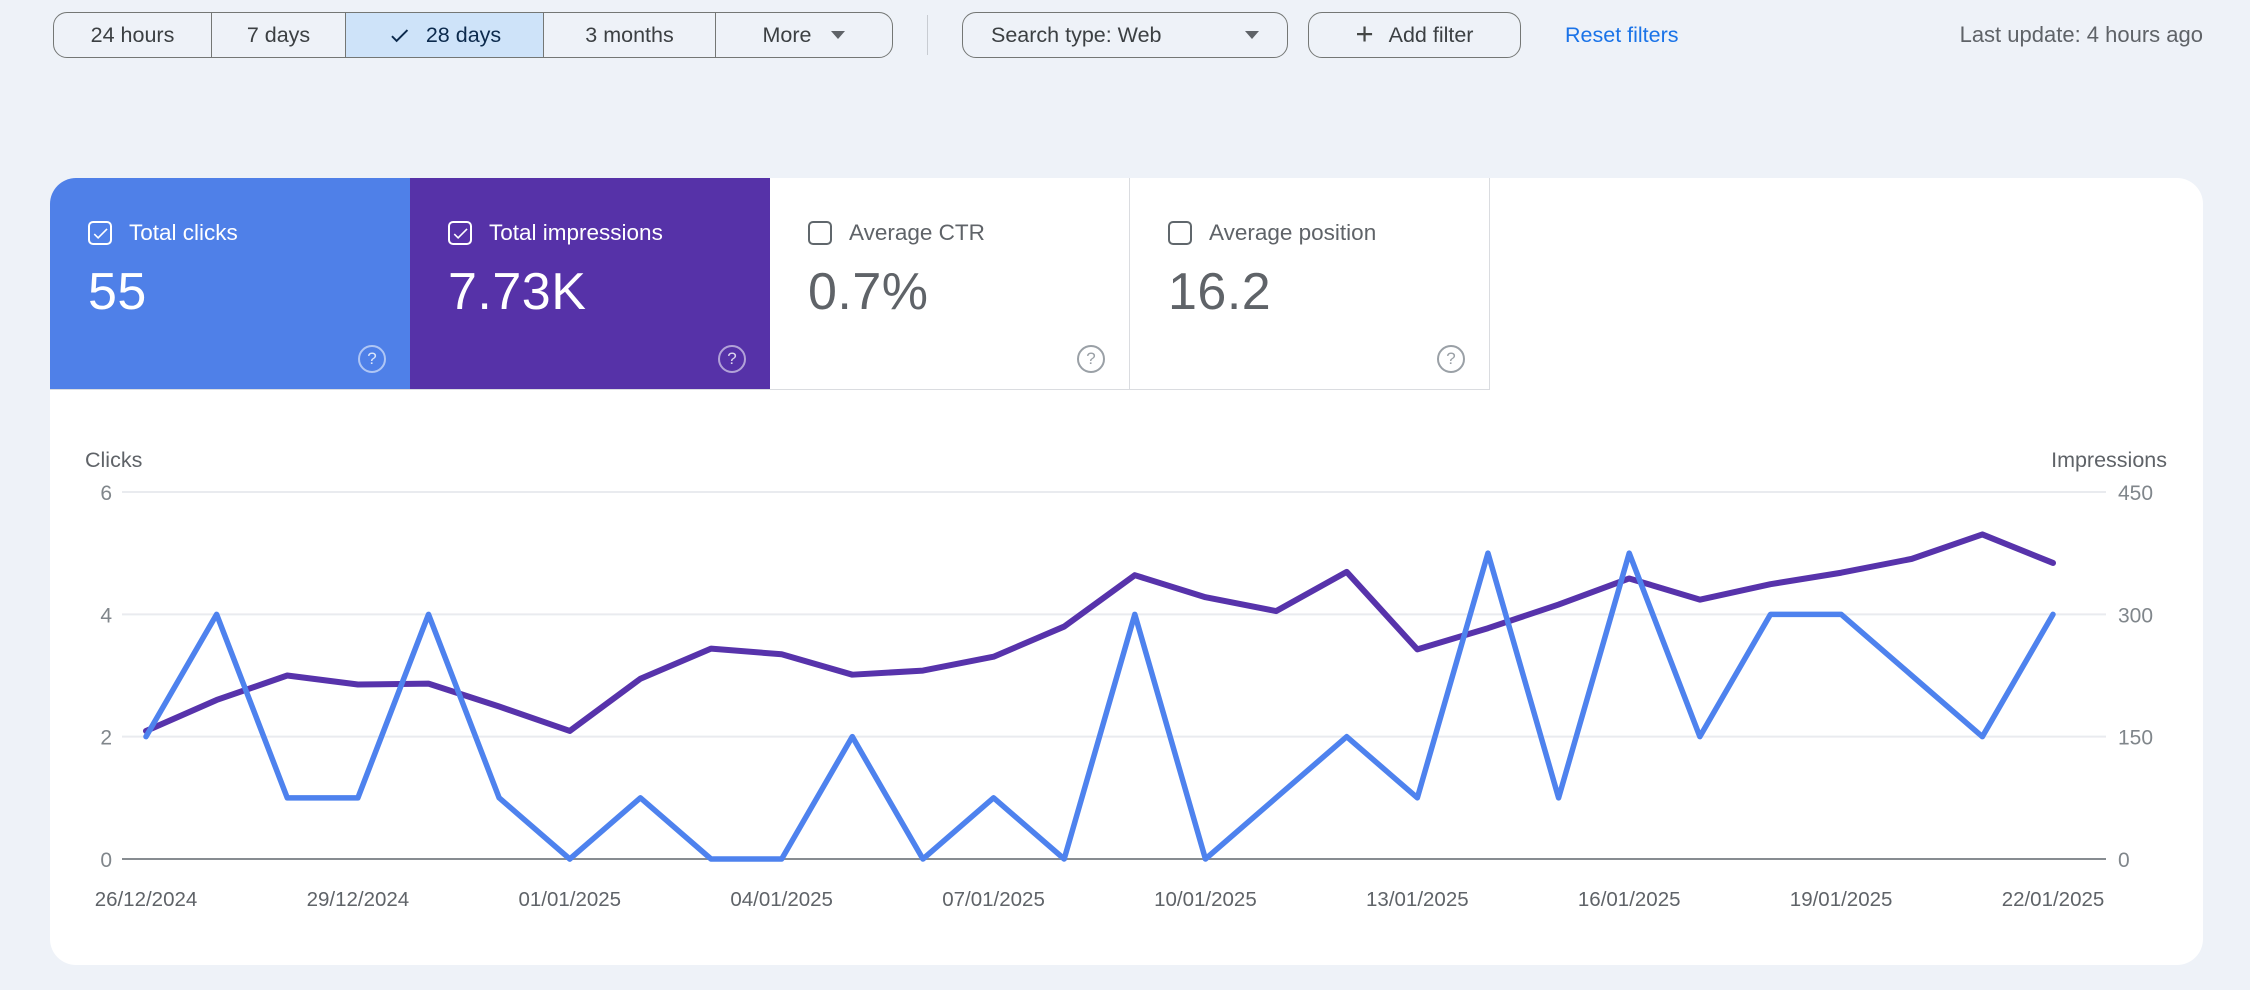  I want to click on tile-label: Average position, so click(1293, 232).